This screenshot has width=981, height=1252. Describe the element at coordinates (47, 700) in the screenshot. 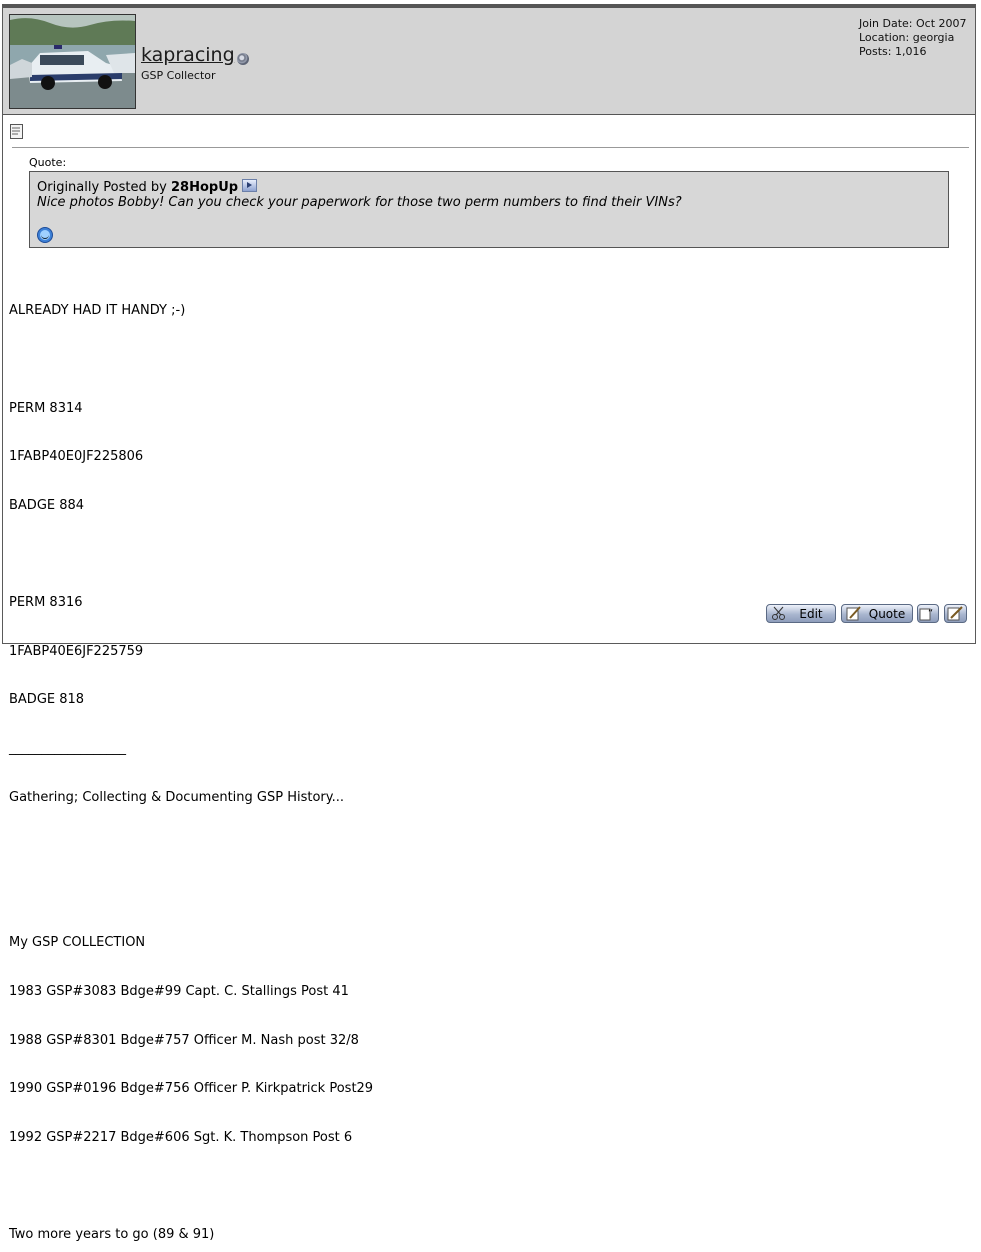

I see `post-line: BADGE 818` at that location.